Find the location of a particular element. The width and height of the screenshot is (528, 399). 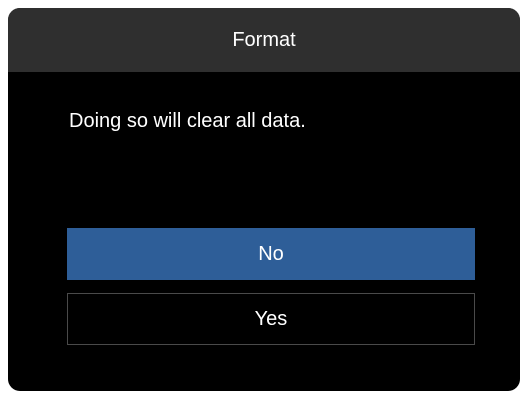

dialog-message: Doing so will clear all data. is located at coordinates (187, 121).